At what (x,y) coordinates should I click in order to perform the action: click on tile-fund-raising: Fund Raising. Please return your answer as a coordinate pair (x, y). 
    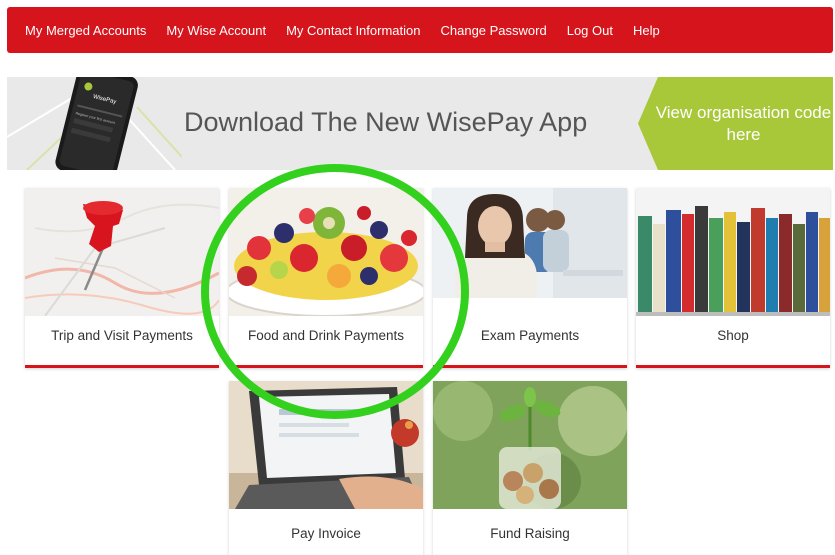
    Looking at the image, I should click on (530, 468).